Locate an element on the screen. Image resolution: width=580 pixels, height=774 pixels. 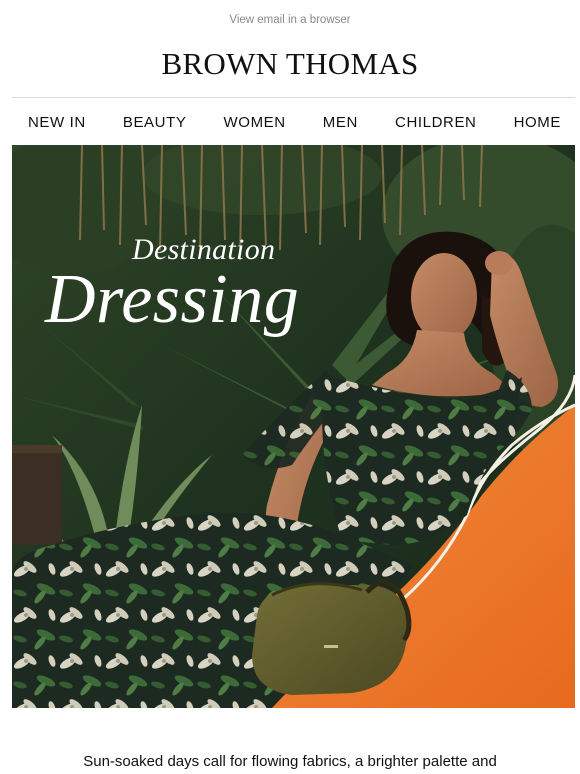
nav-item-new-in: NEW IN is located at coordinates (57, 122).